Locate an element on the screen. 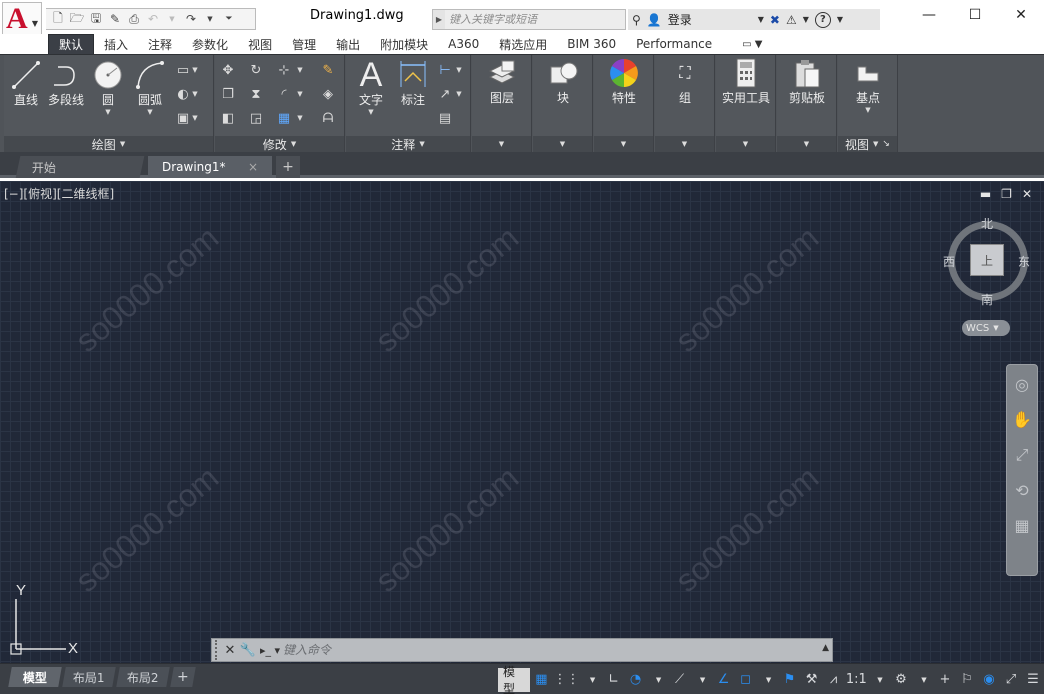  tab-a360: A360 is located at coordinates (463, 44).